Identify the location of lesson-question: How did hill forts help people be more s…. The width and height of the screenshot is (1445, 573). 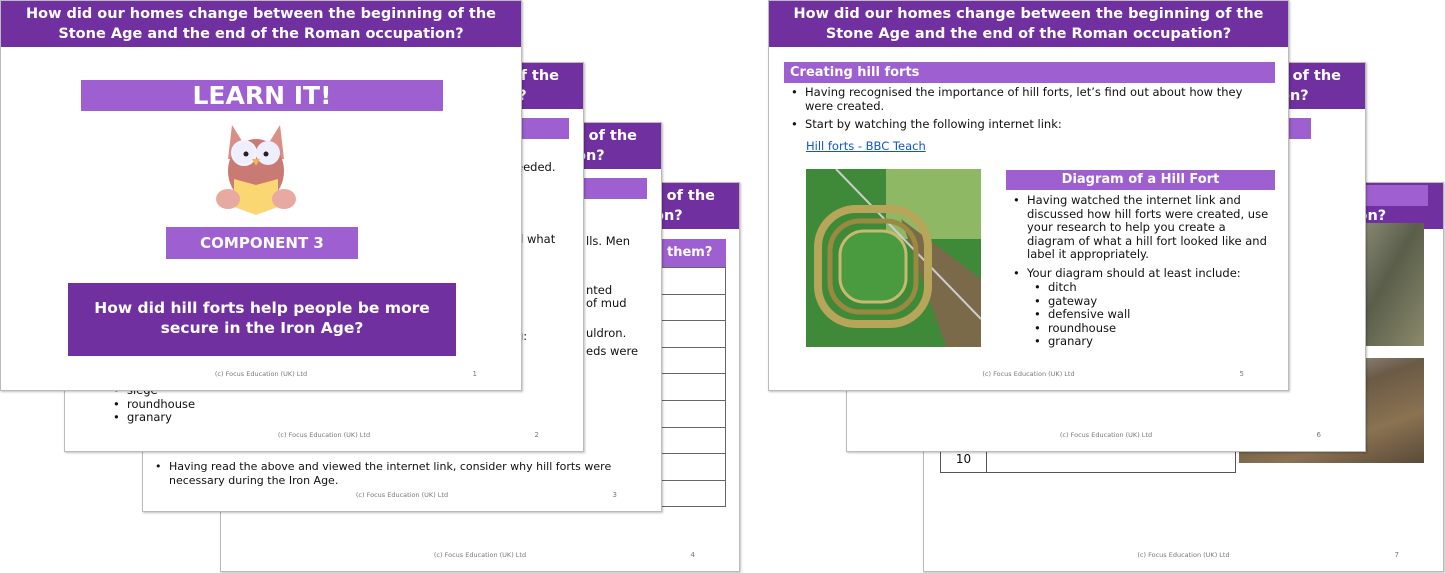
(262, 319).